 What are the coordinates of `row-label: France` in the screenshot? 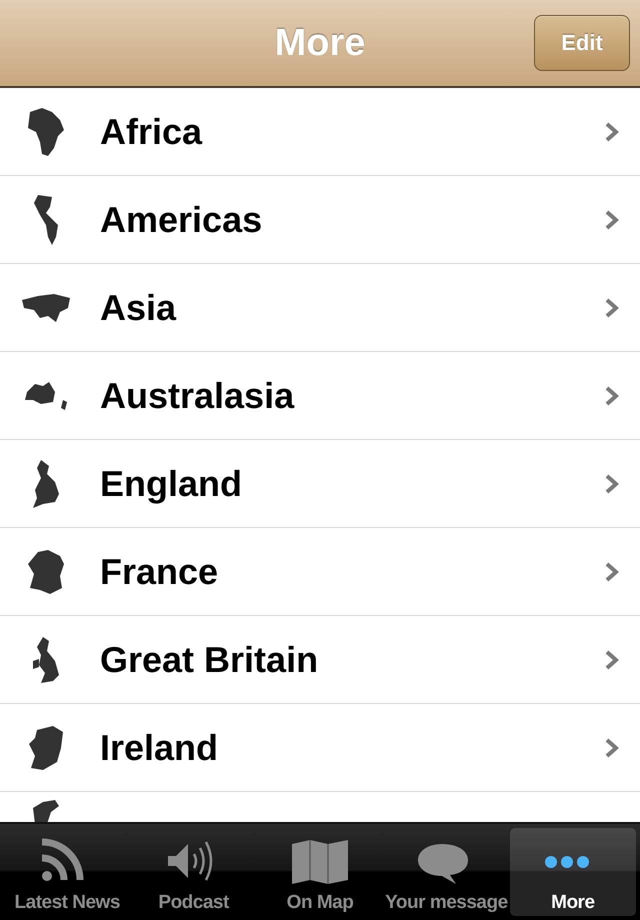 It's located at (160, 571).